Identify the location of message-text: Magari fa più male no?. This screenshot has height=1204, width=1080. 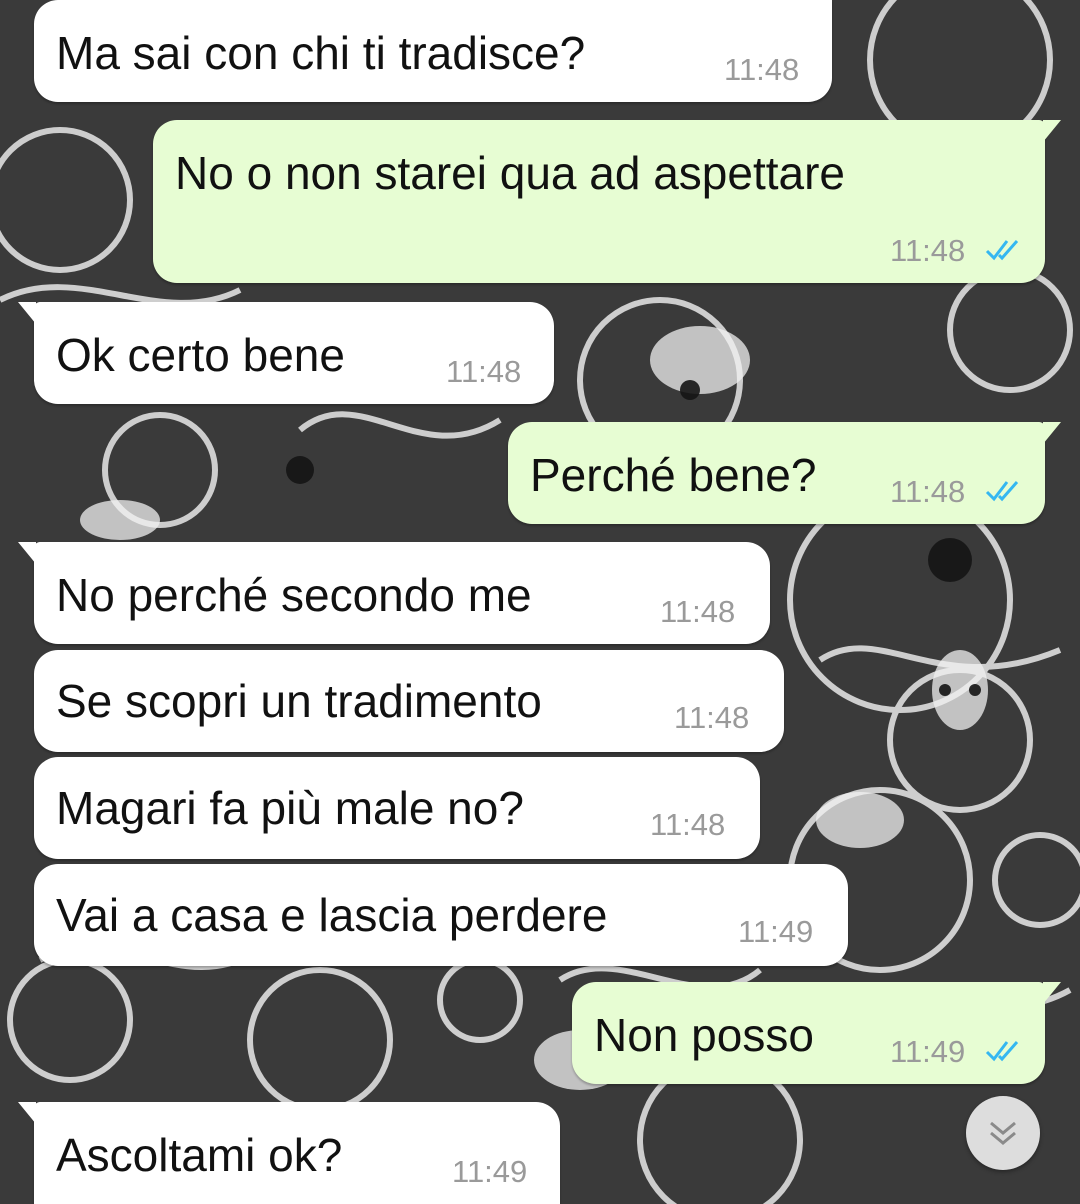
(290, 808).